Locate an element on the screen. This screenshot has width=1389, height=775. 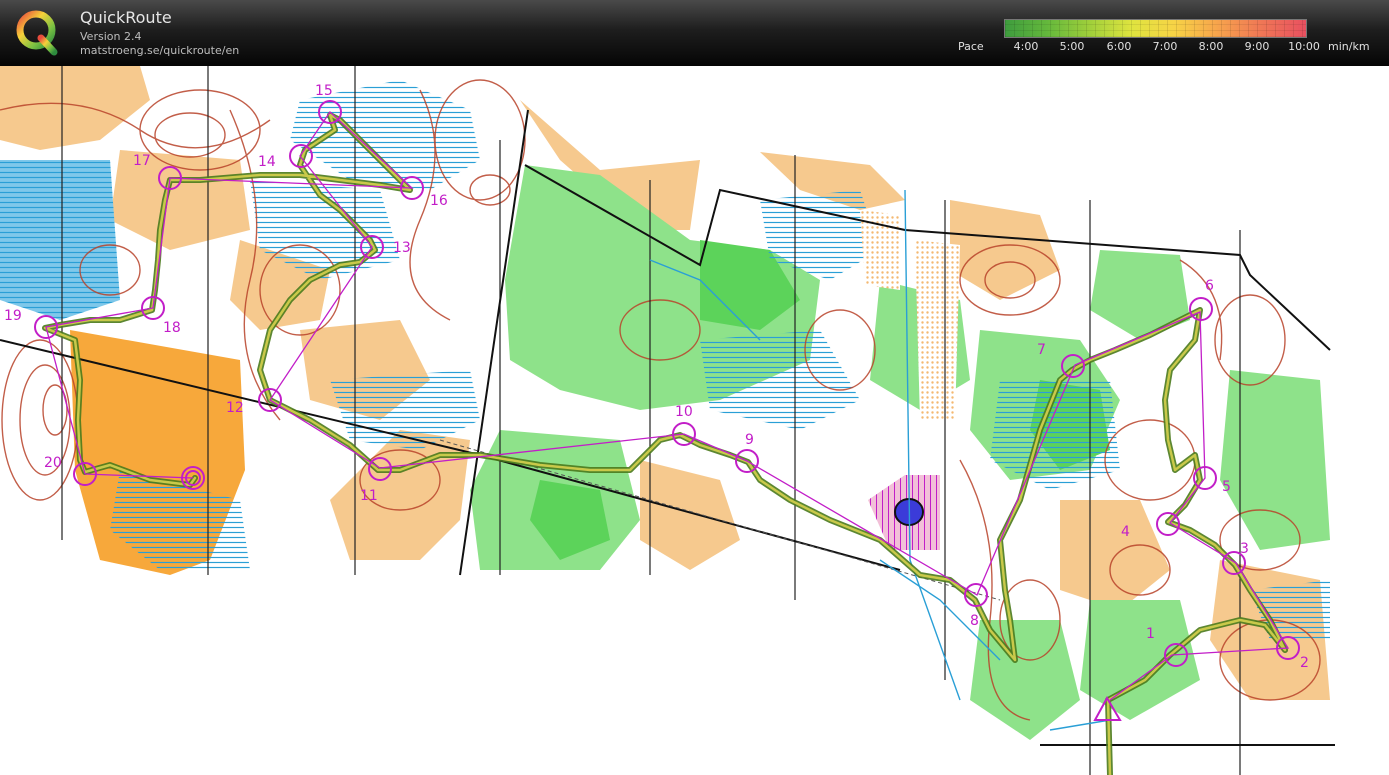
control-number: 16 is located at coordinates (439, 201).